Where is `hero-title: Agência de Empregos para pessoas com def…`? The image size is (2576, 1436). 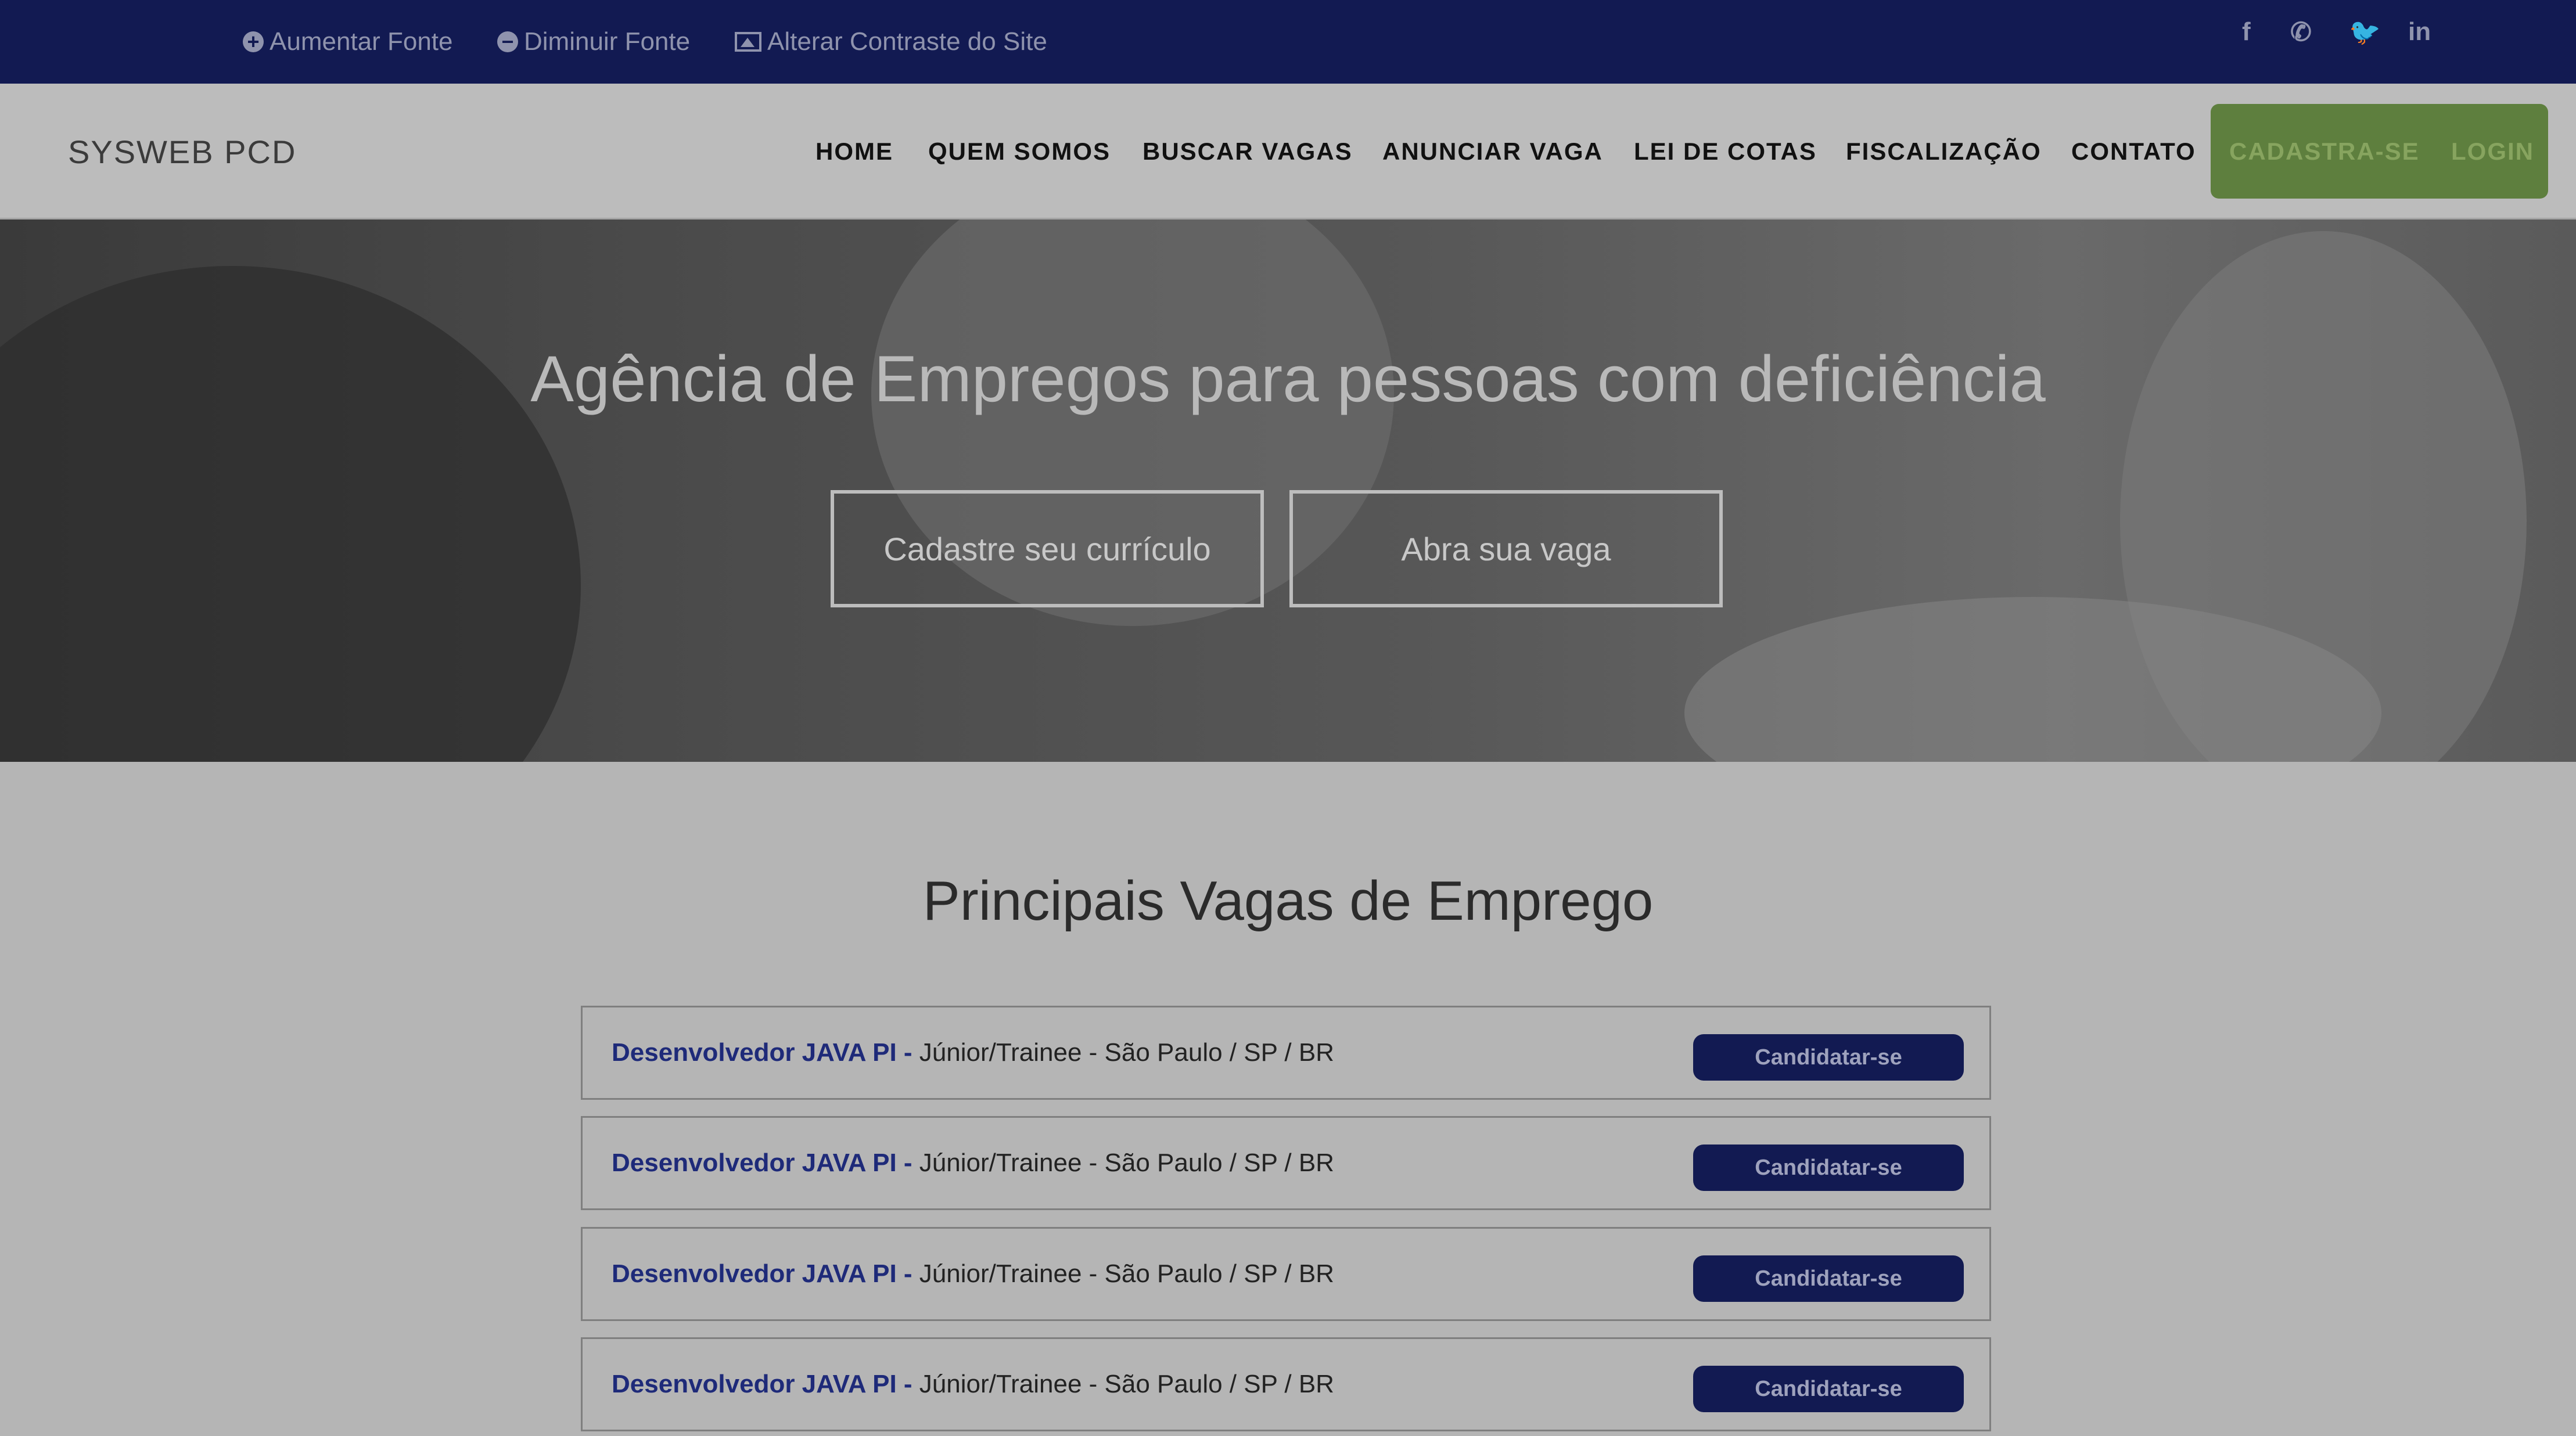 hero-title: Agência de Empregos para pessoas com def… is located at coordinates (1288, 379).